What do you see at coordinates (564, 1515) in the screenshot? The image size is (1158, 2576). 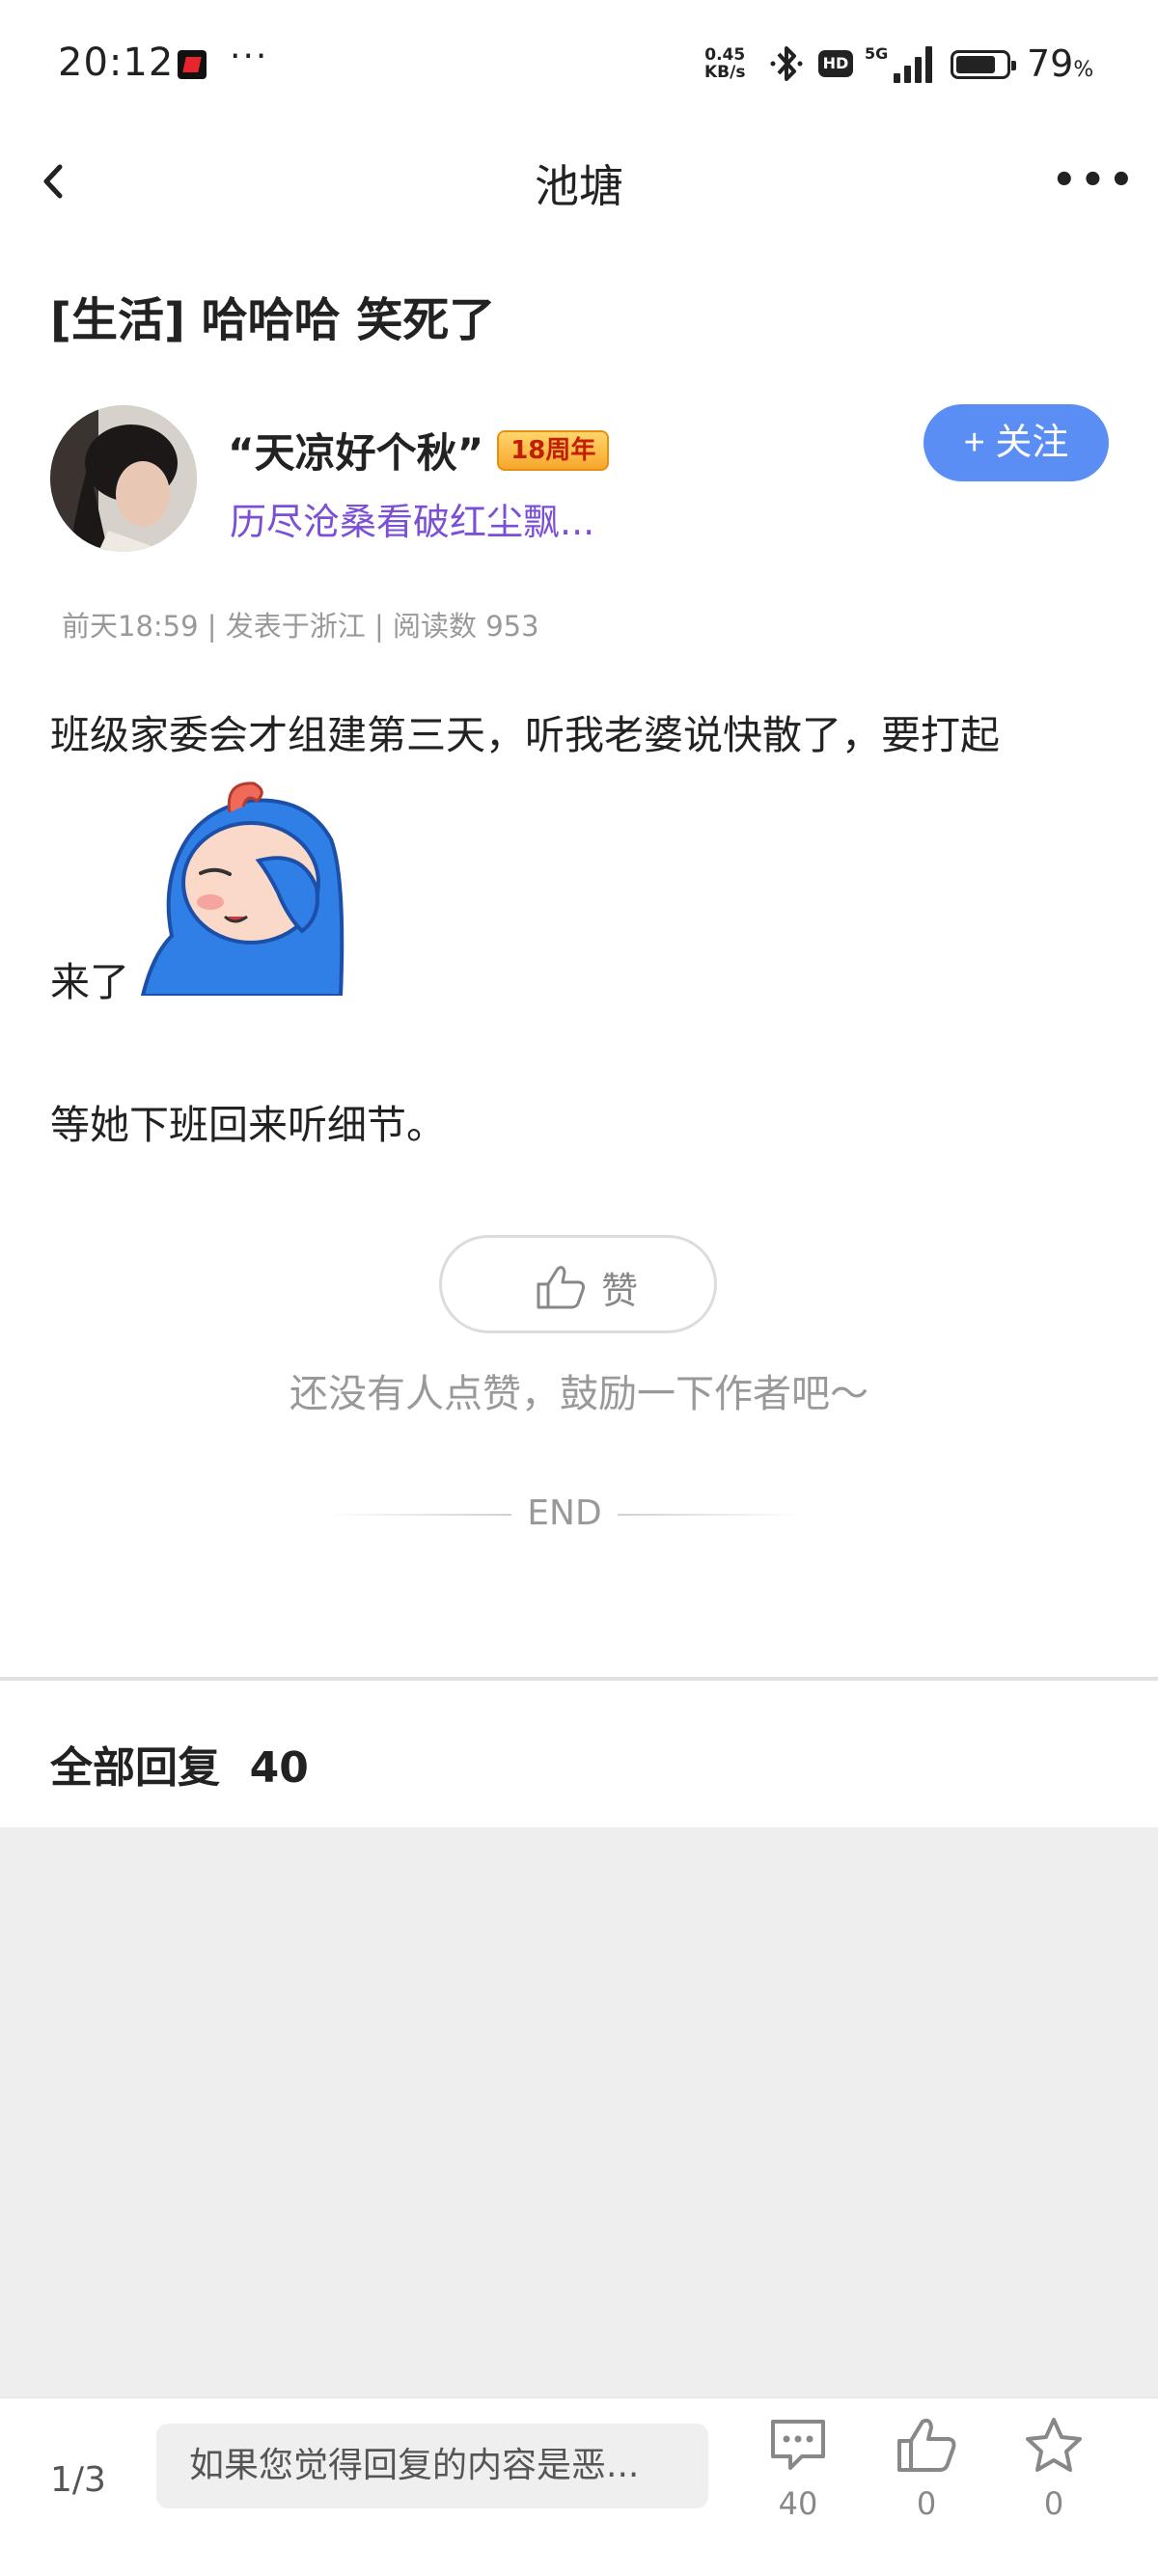 I see `end-marker: END` at bounding box center [564, 1515].